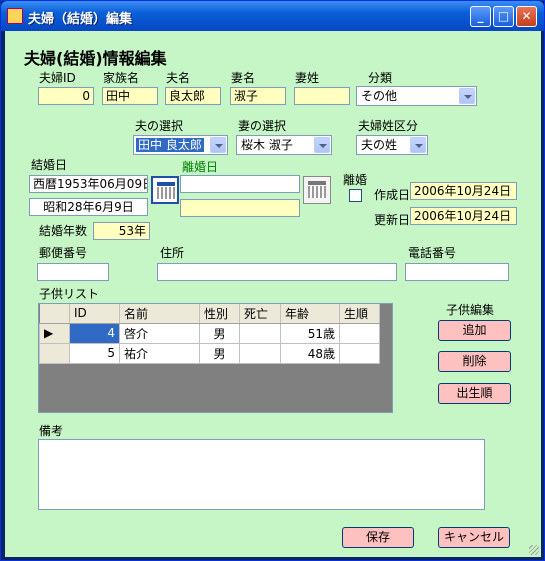 This screenshot has width=545, height=561. I want to click on column-header-gender: 性別, so click(219, 314).